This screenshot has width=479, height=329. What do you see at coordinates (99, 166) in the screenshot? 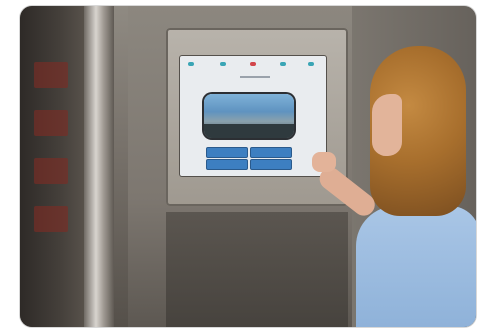
I see `metal-pole` at bounding box center [99, 166].